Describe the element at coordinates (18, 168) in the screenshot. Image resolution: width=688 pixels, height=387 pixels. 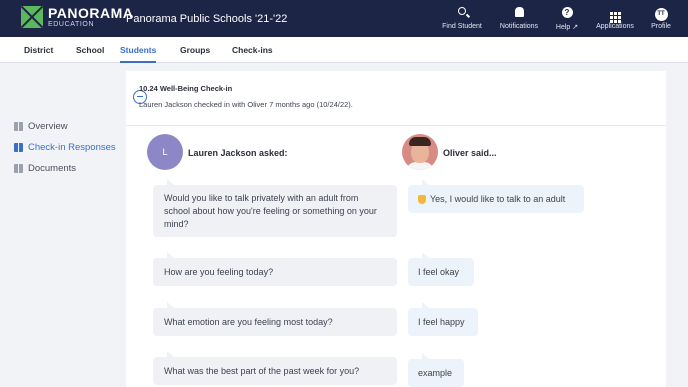
I see `document-icon` at that location.